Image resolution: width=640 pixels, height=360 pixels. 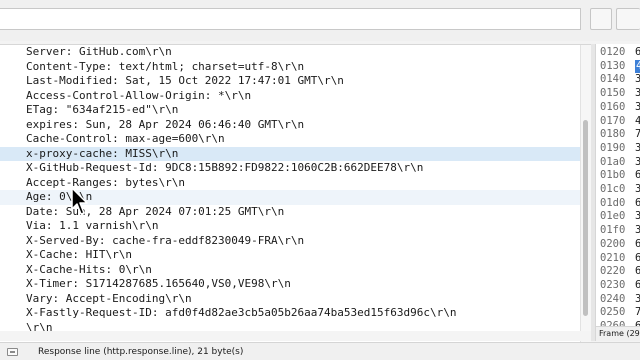 What do you see at coordinates (613, 271) in the screenshot?
I see `byte-offset: 0220` at bounding box center [613, 271].